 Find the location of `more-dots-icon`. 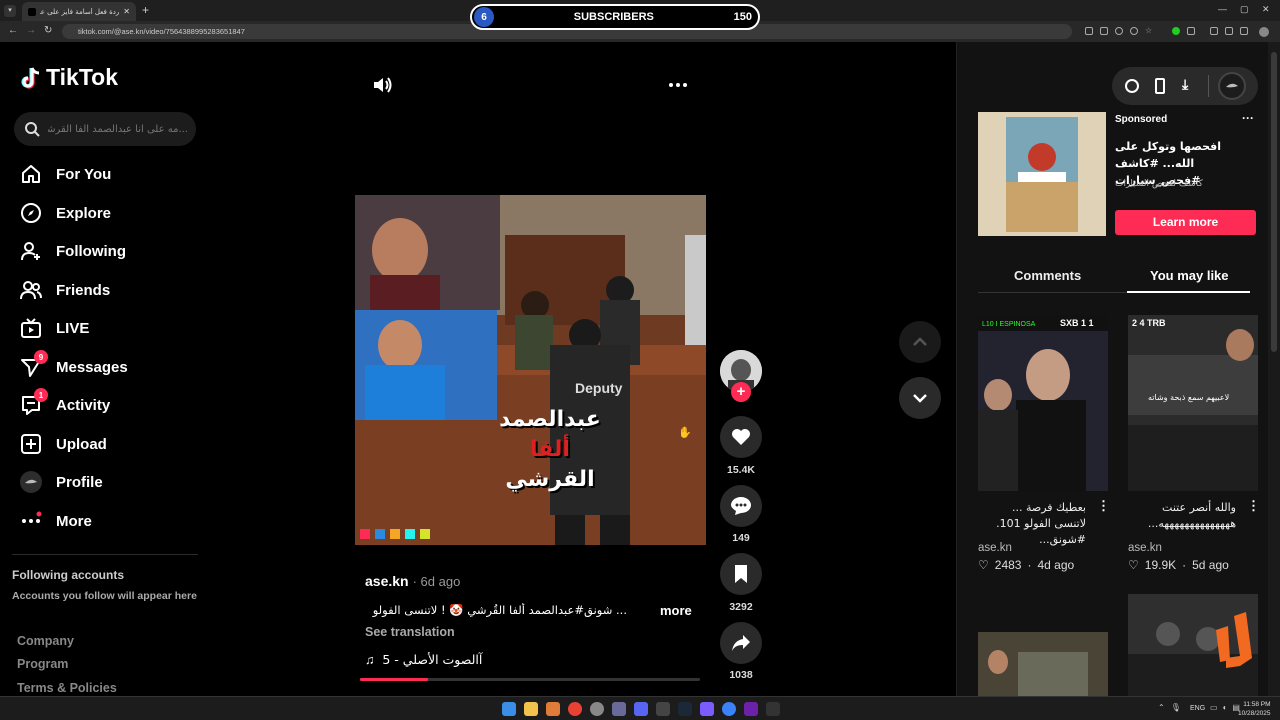

more-dots-icon is located at coordinates (31, 521).